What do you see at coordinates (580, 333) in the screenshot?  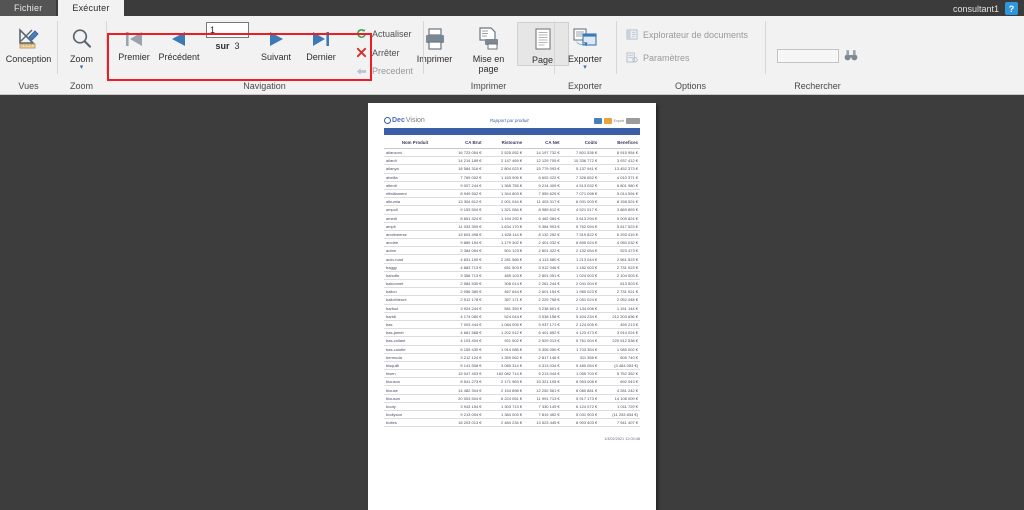 I see `cell-value: 4 123 473 €` at bounding box center [580, 333].